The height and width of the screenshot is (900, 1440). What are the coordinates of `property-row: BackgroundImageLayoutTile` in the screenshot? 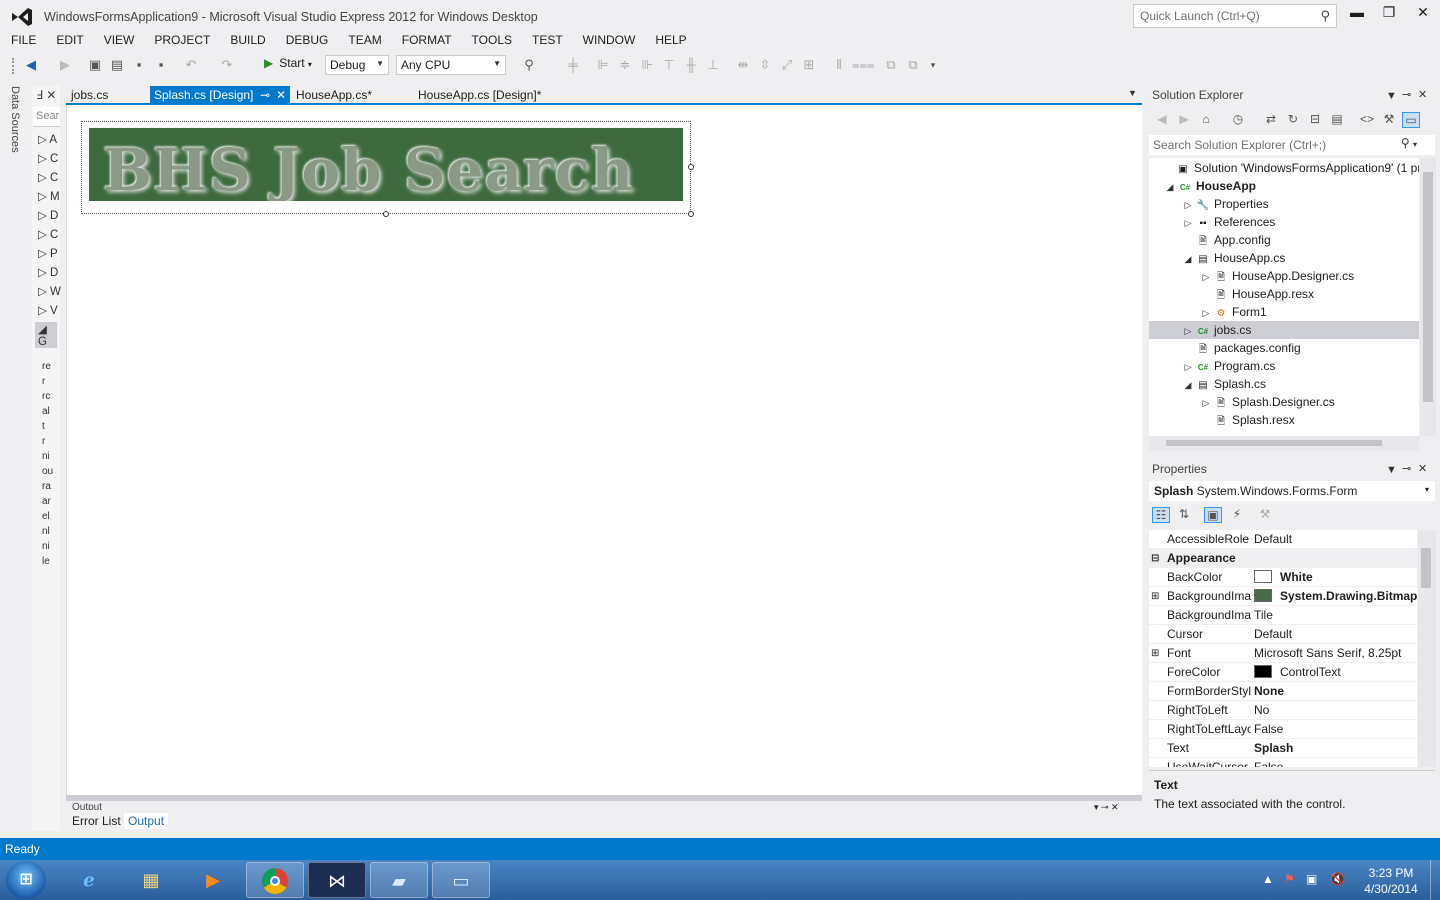 It's located at (1283, 615).